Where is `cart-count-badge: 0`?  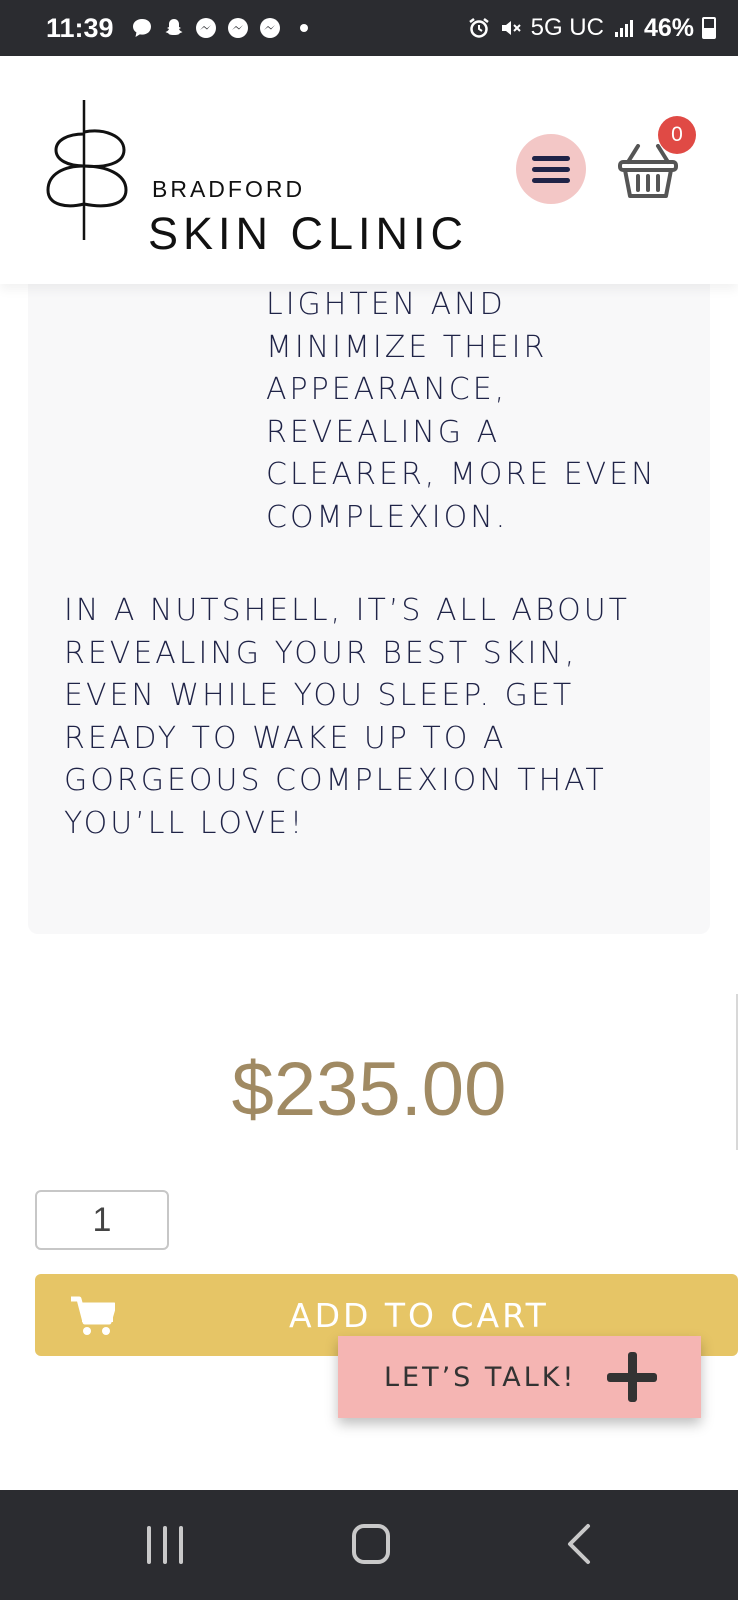
cart-count-badge: 0 is located at coordinates (677, 135).